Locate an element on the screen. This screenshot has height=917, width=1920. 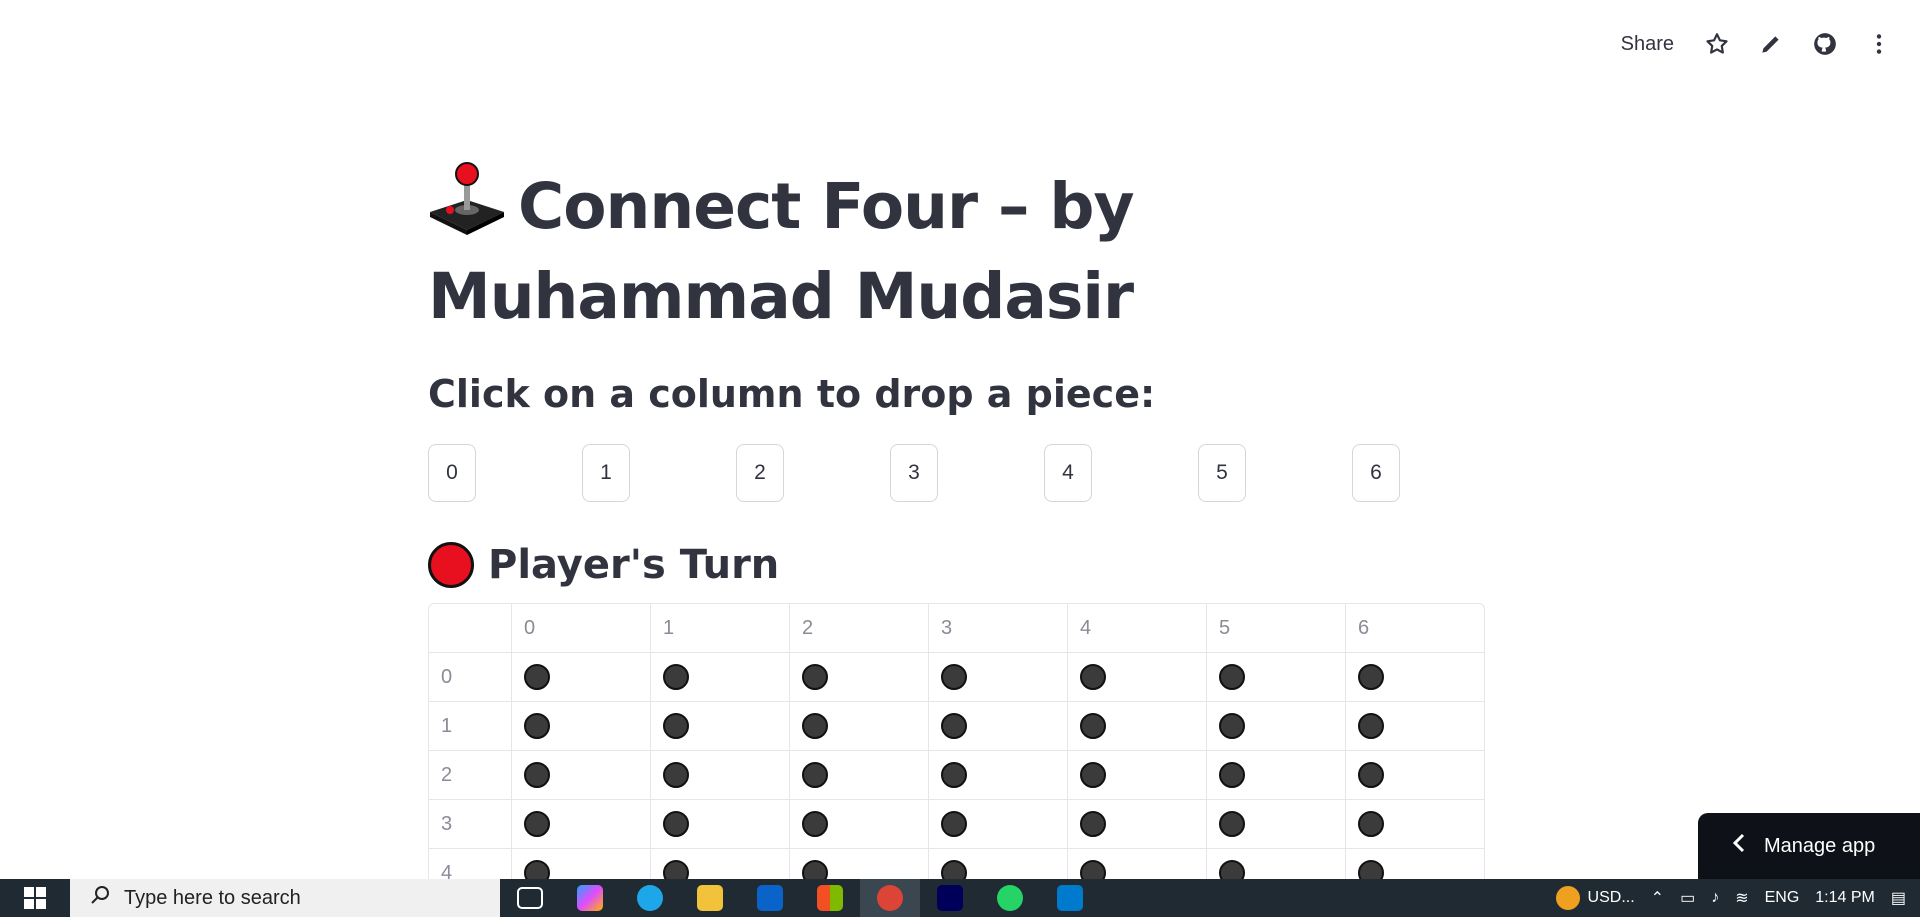
table-row: 2 is located at coordinates (956, 775).